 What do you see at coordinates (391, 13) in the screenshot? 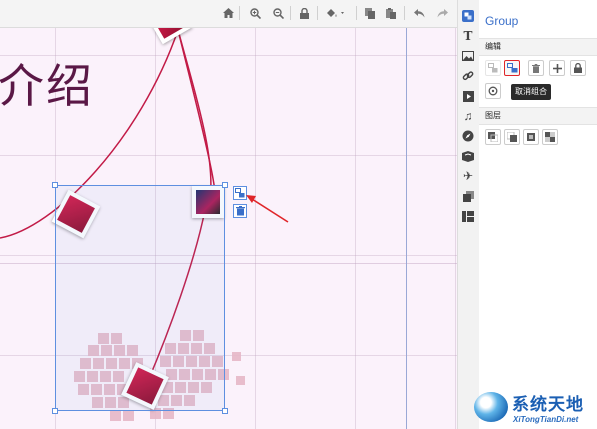
I see `paste-icon` at bounding box center [391, 13].